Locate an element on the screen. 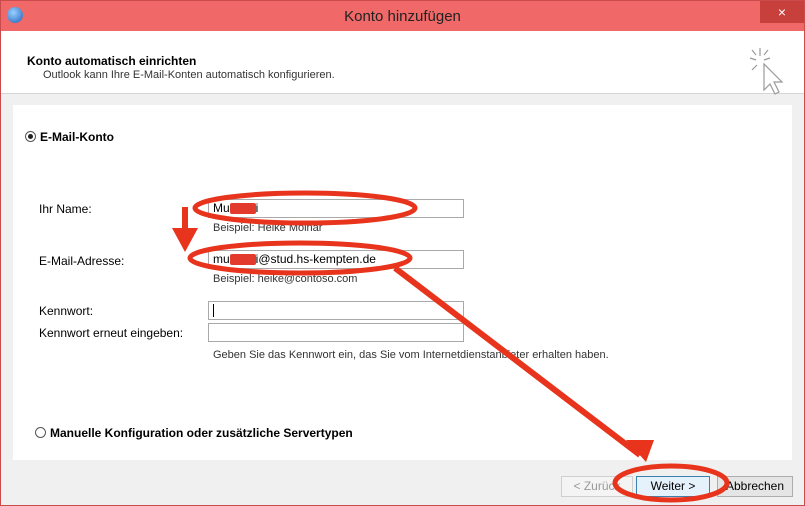 Image resolution: width=805 pixels, height=506 pixels. cancel-button: Abbrechen is located at coordinates (755, 486).